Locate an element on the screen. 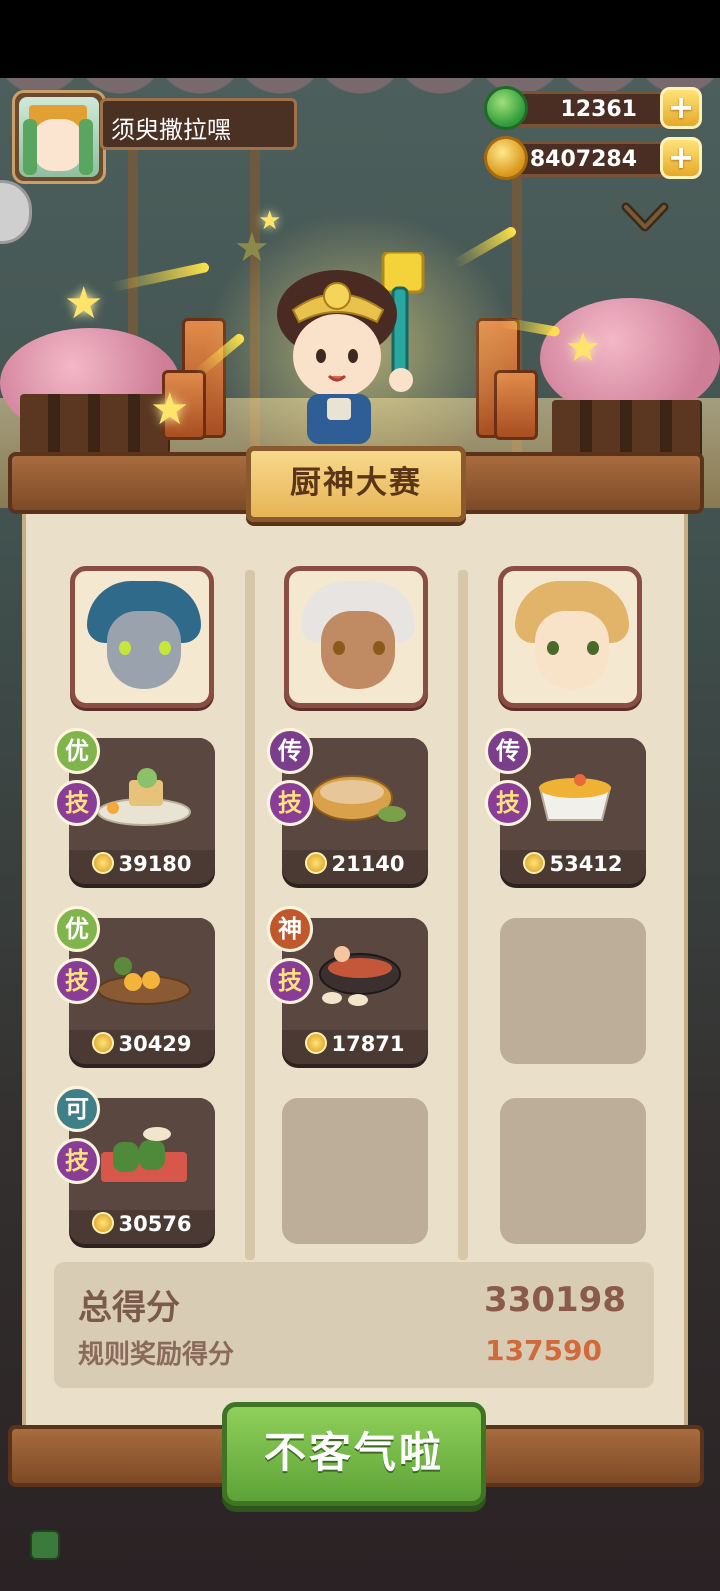 This screenshot has width=720, height=1591. avatar is located at coordinates (59, 137).